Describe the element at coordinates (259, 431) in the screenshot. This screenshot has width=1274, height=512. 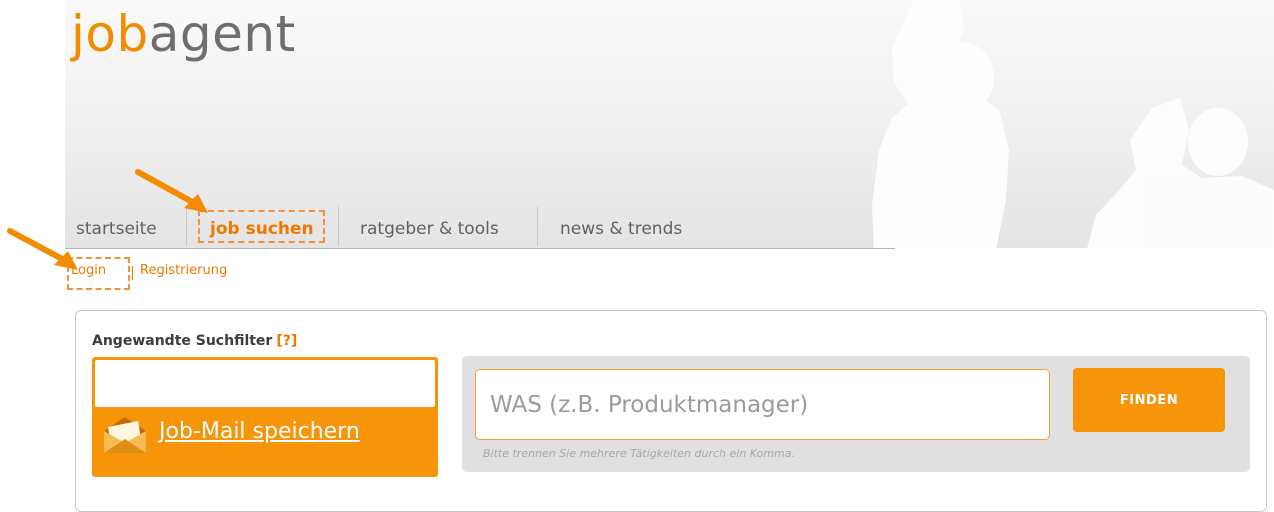
I see `save-job-mail-link: Job-Mail speichern` at that location.